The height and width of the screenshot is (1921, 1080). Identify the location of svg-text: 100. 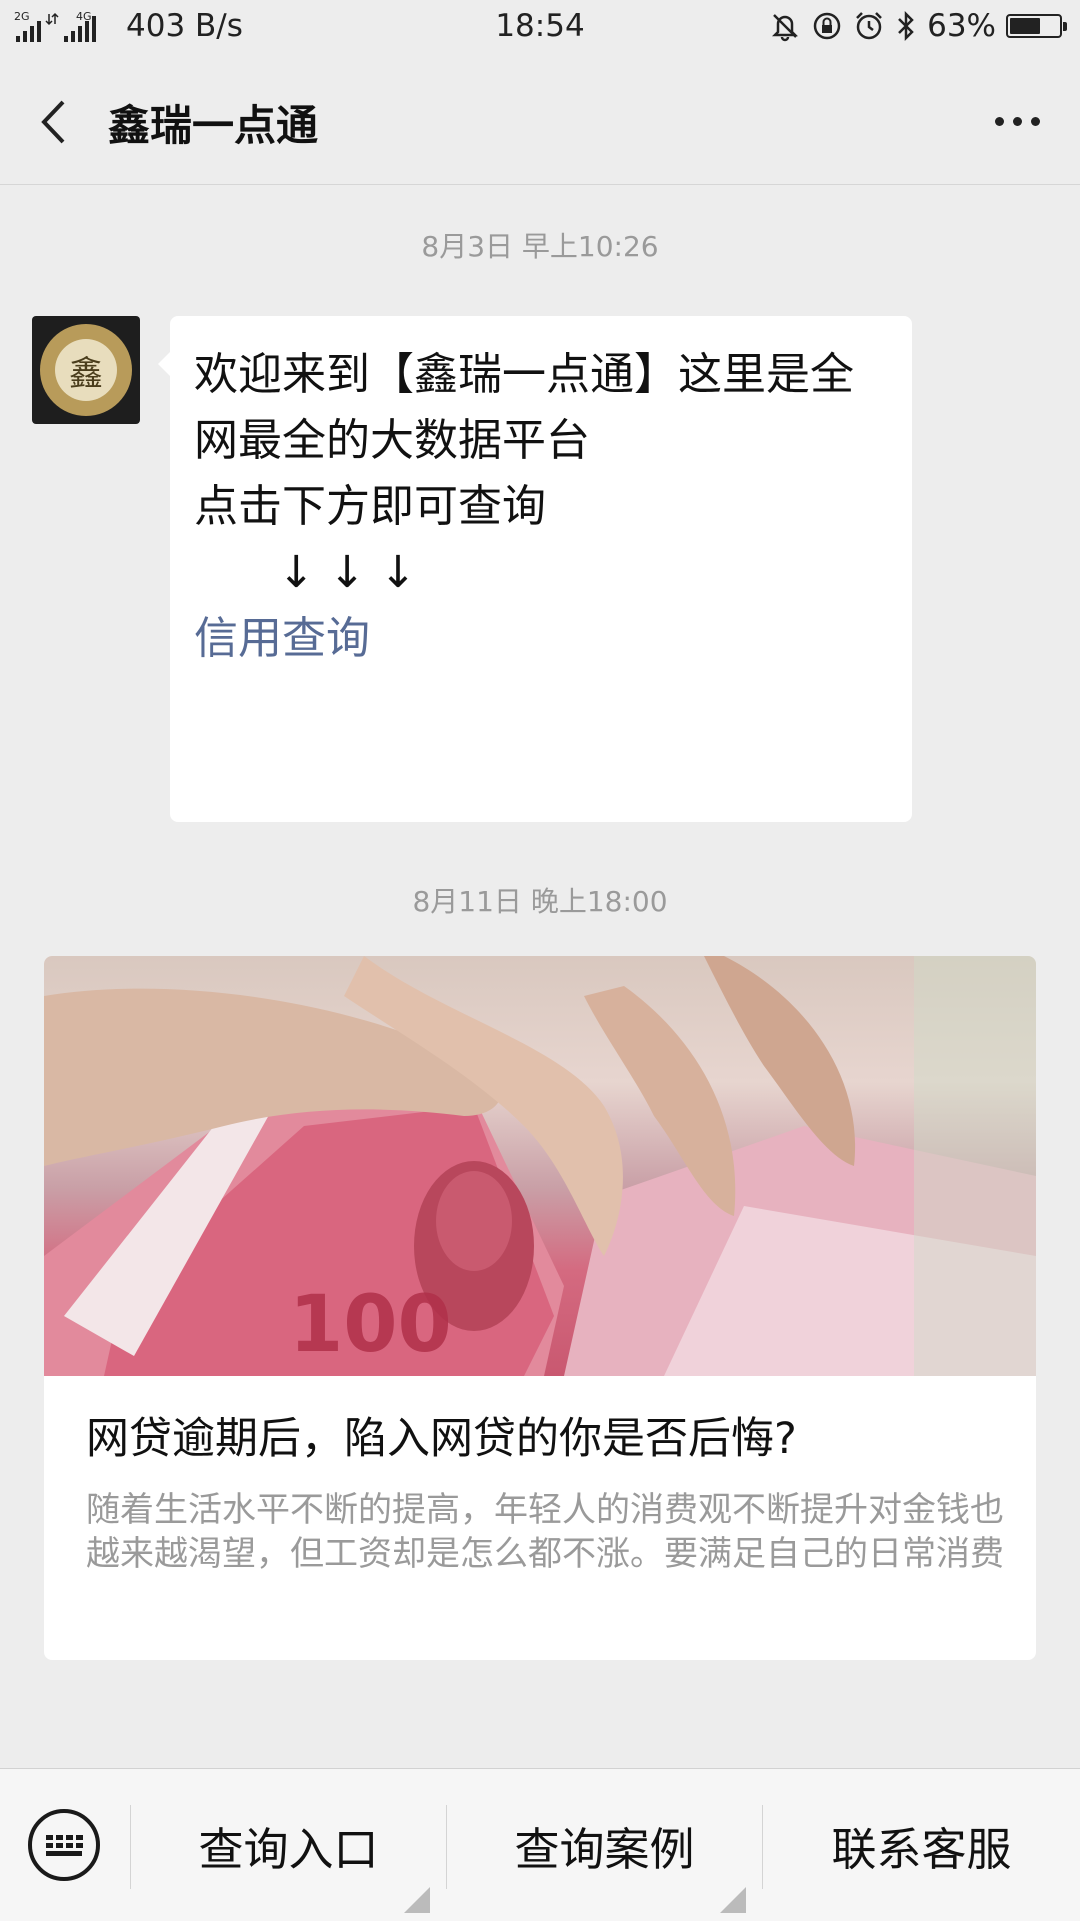
(370, 1325).